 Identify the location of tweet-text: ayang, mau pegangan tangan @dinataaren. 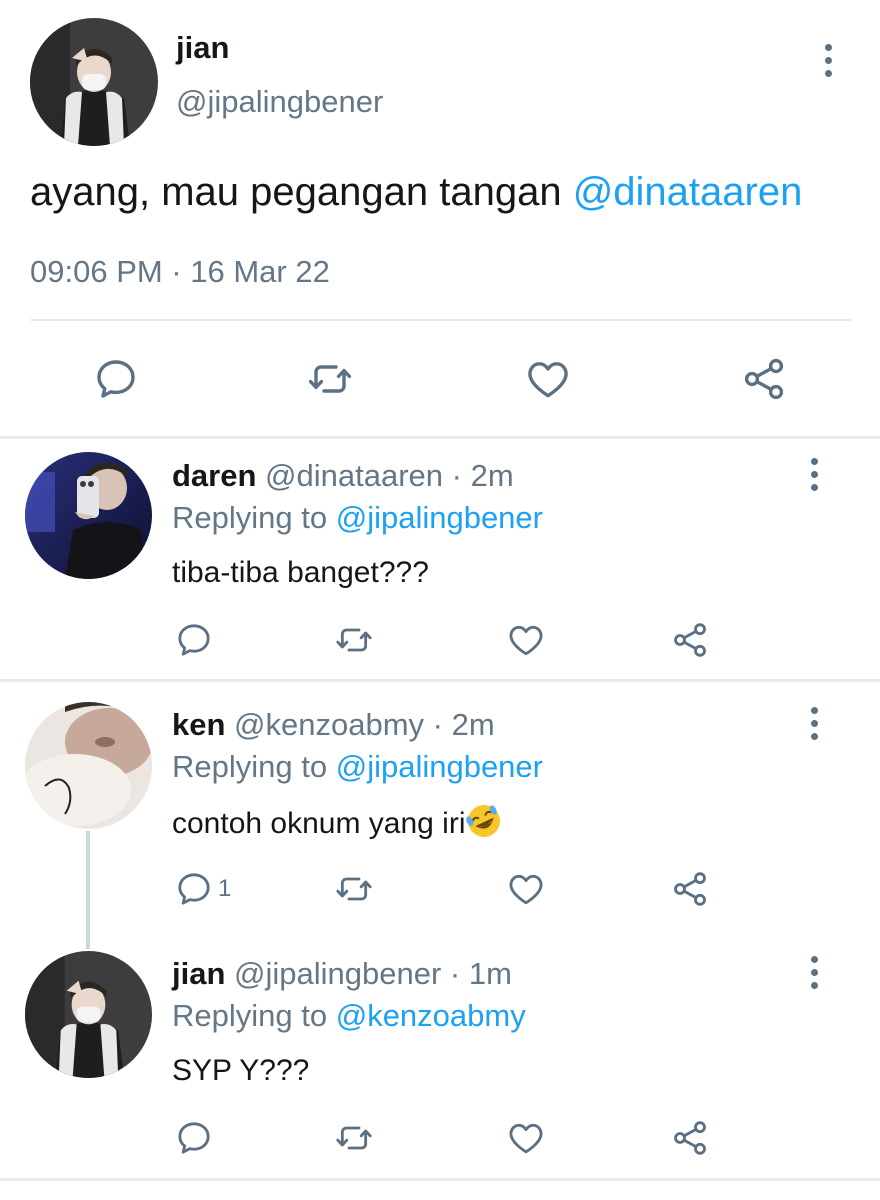
(416, 192).